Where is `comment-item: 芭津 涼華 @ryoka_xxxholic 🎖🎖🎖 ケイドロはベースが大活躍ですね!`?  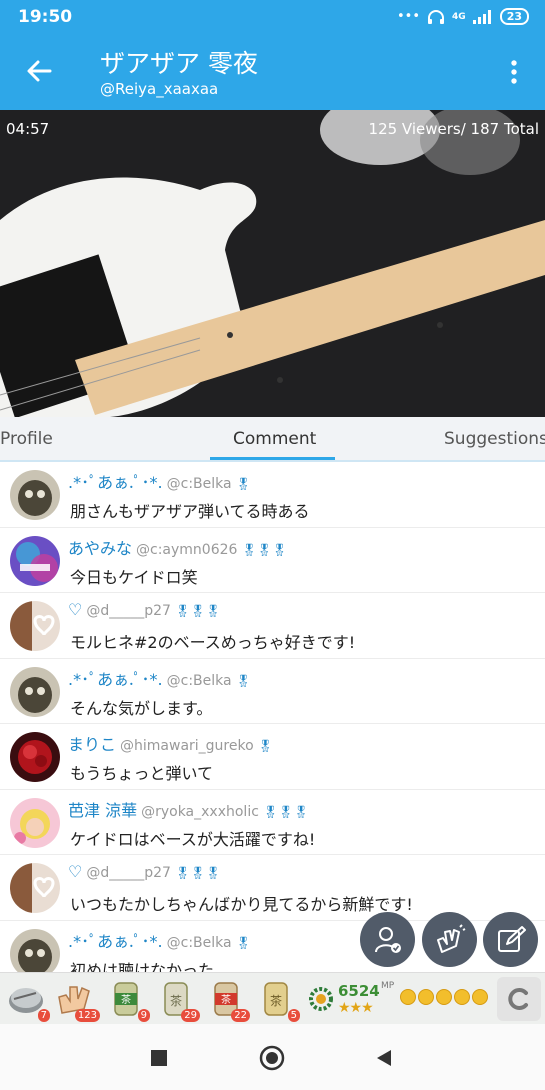 comment-item: 芭津 涼華 @ryoka_xxxholic 🎖🎖🎖 ケイドロはベースが大活躍ですね! is located at coordinates (272, 822).